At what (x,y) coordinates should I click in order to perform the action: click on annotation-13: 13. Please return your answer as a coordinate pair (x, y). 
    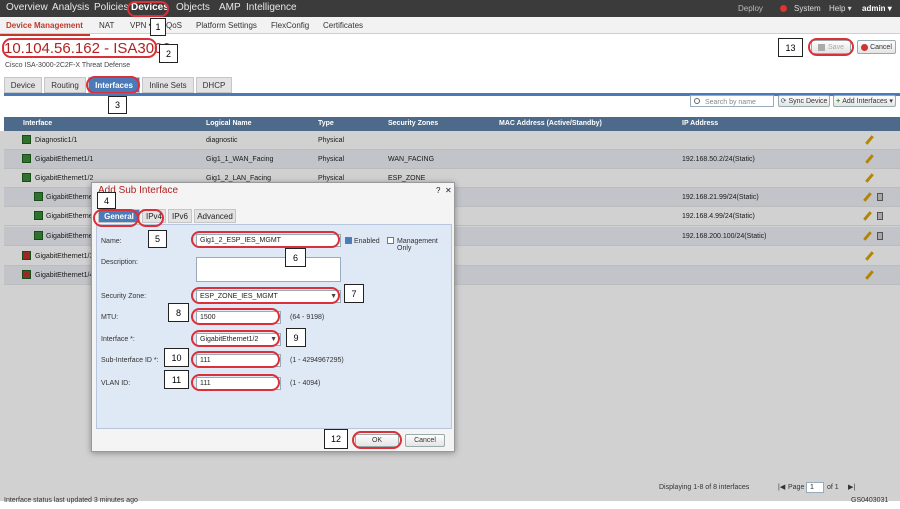
    Looking at the image, I should click on (790, 47).